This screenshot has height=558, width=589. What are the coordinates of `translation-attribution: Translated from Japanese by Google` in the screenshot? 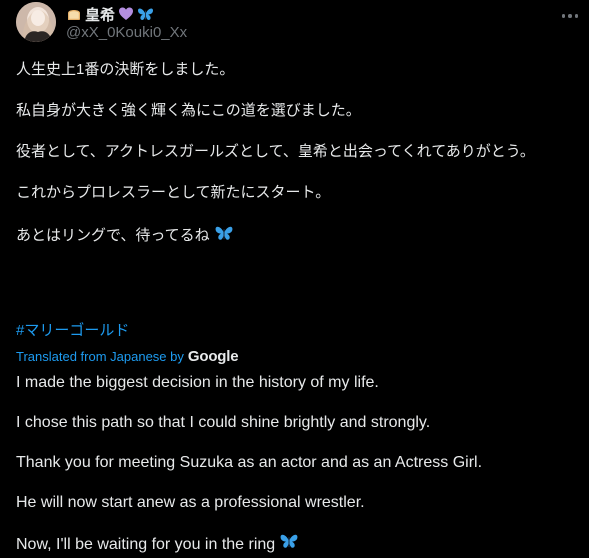 It's located at (127, 356).